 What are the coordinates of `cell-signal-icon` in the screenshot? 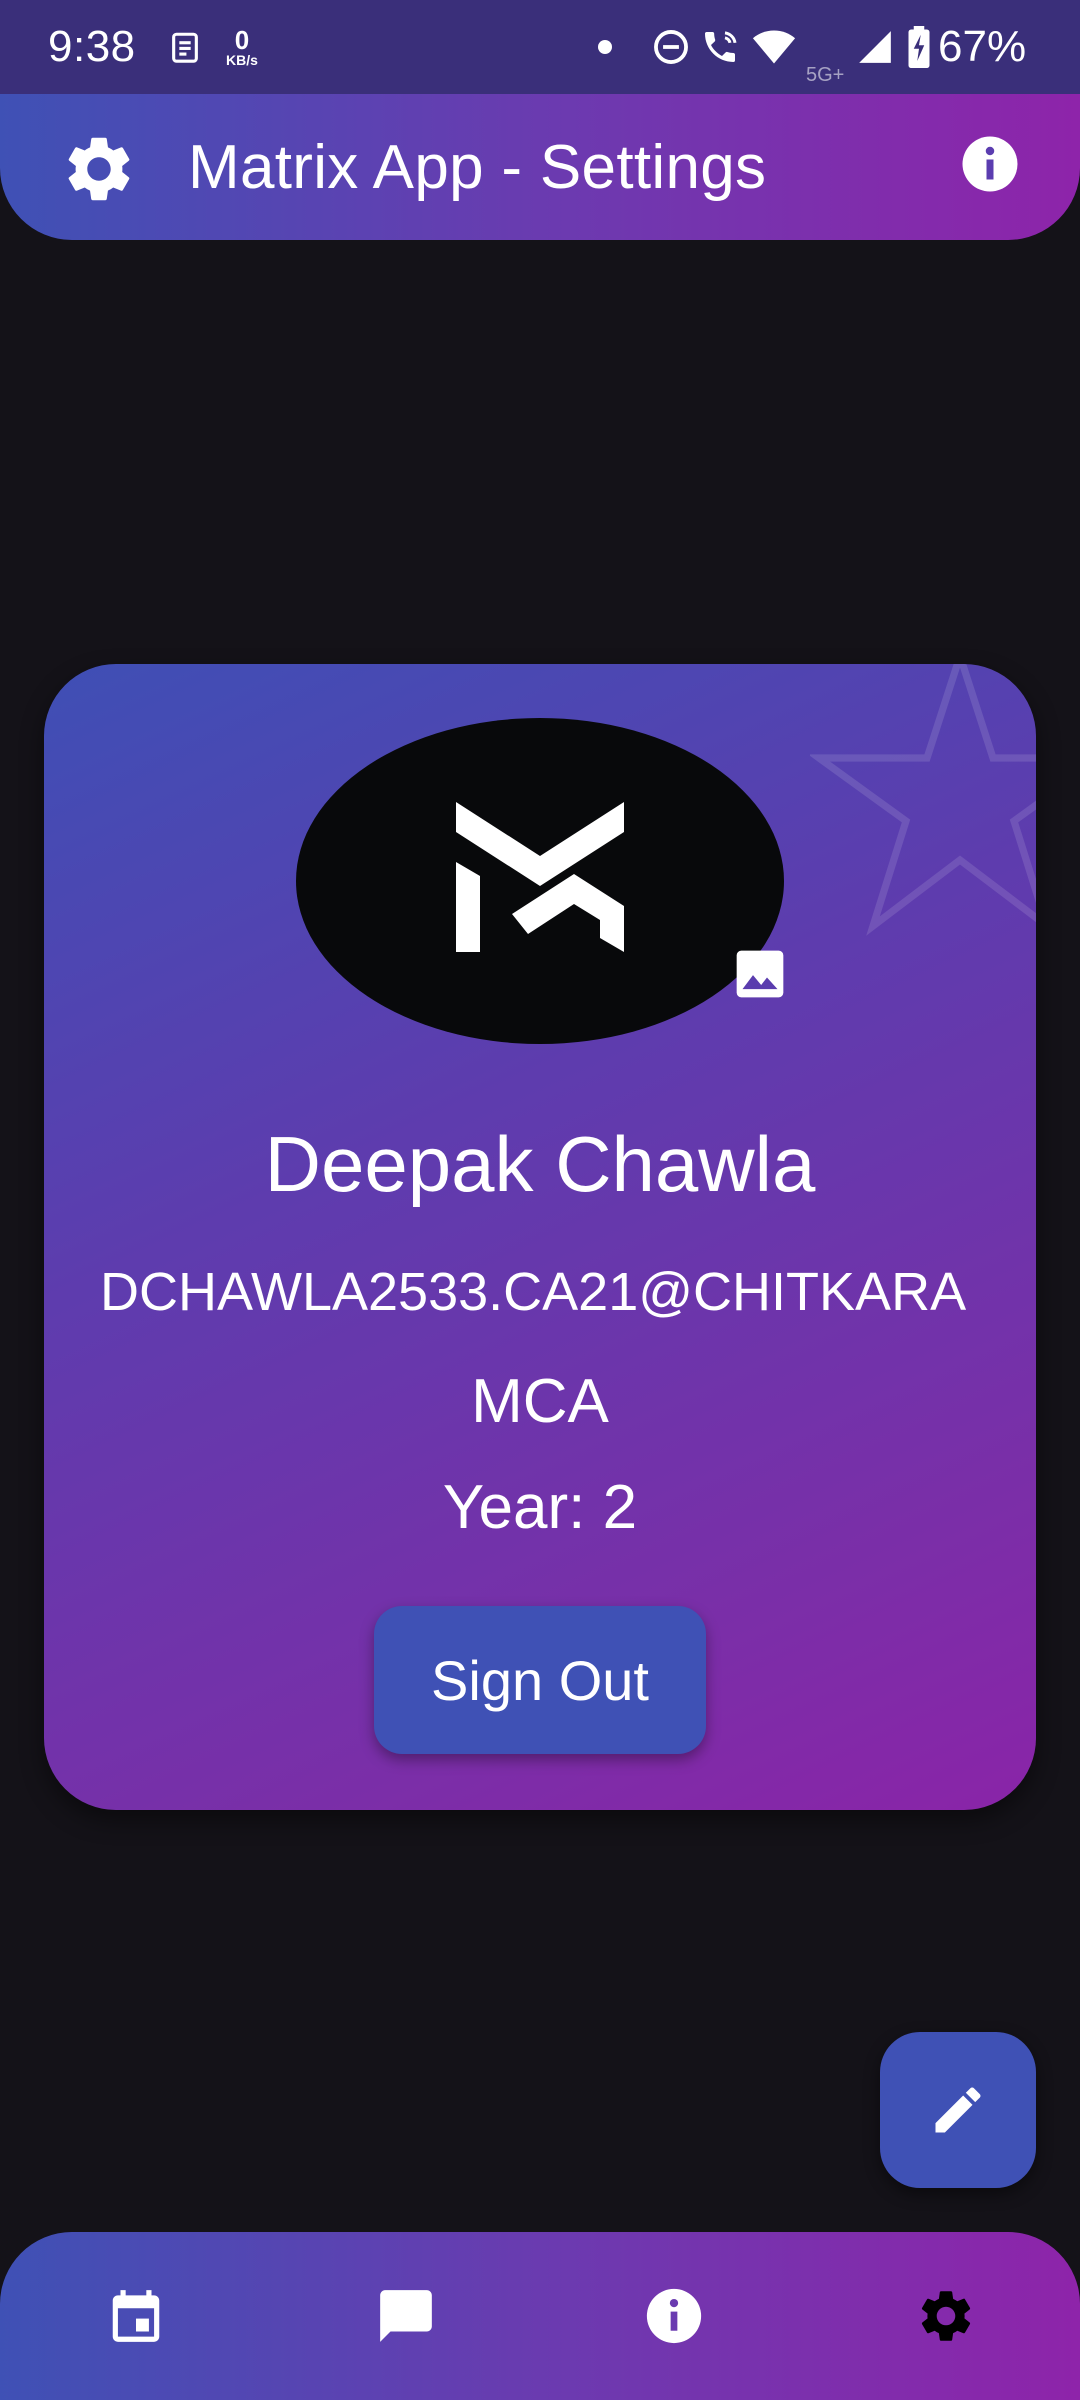 It's located at (875, 47).